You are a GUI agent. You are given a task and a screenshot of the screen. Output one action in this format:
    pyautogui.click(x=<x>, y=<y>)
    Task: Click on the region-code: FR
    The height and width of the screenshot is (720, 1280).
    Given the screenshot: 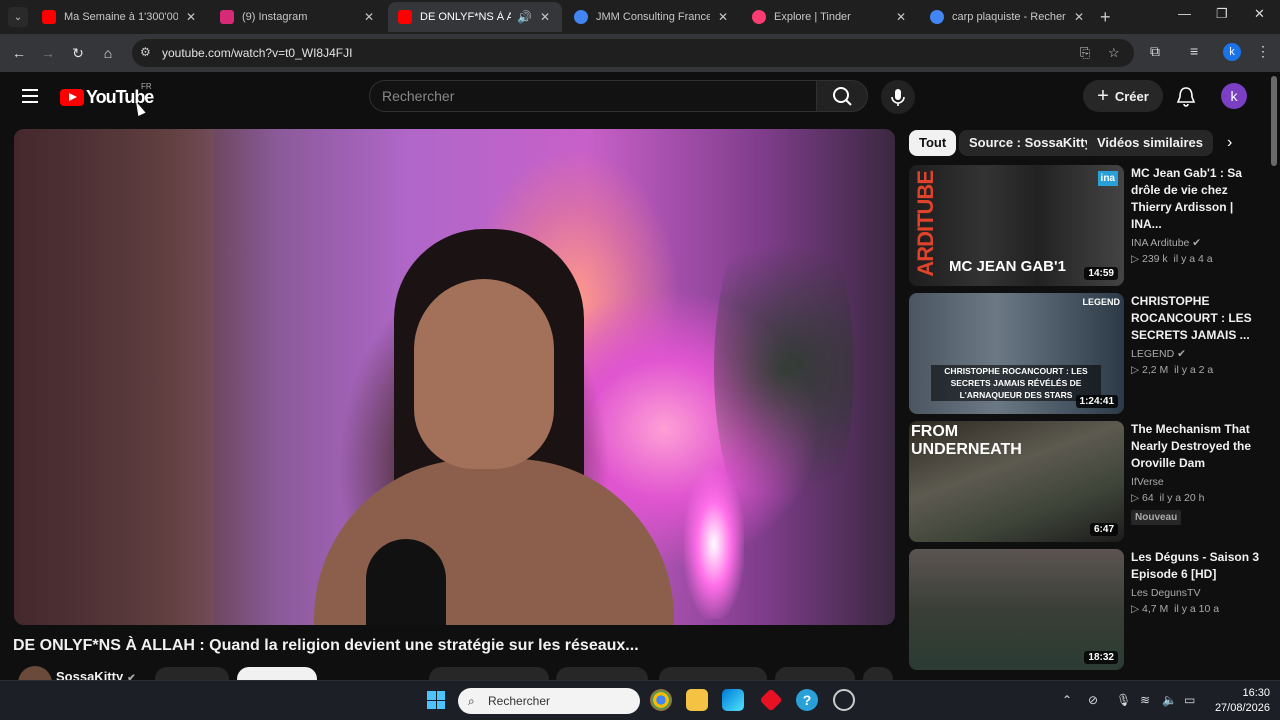 What is the action you would take?
    pyautogui.click(x=146, y=86)
    